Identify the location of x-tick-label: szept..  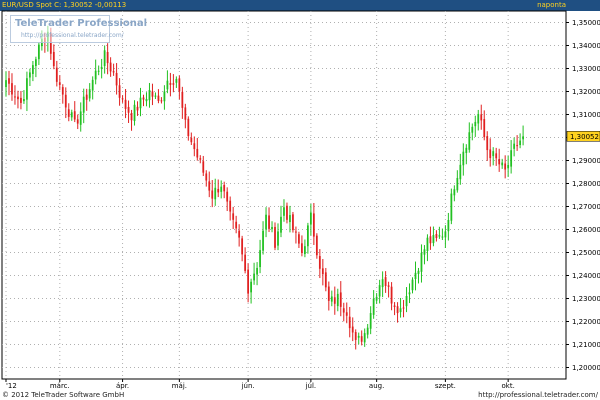
(445, 386).